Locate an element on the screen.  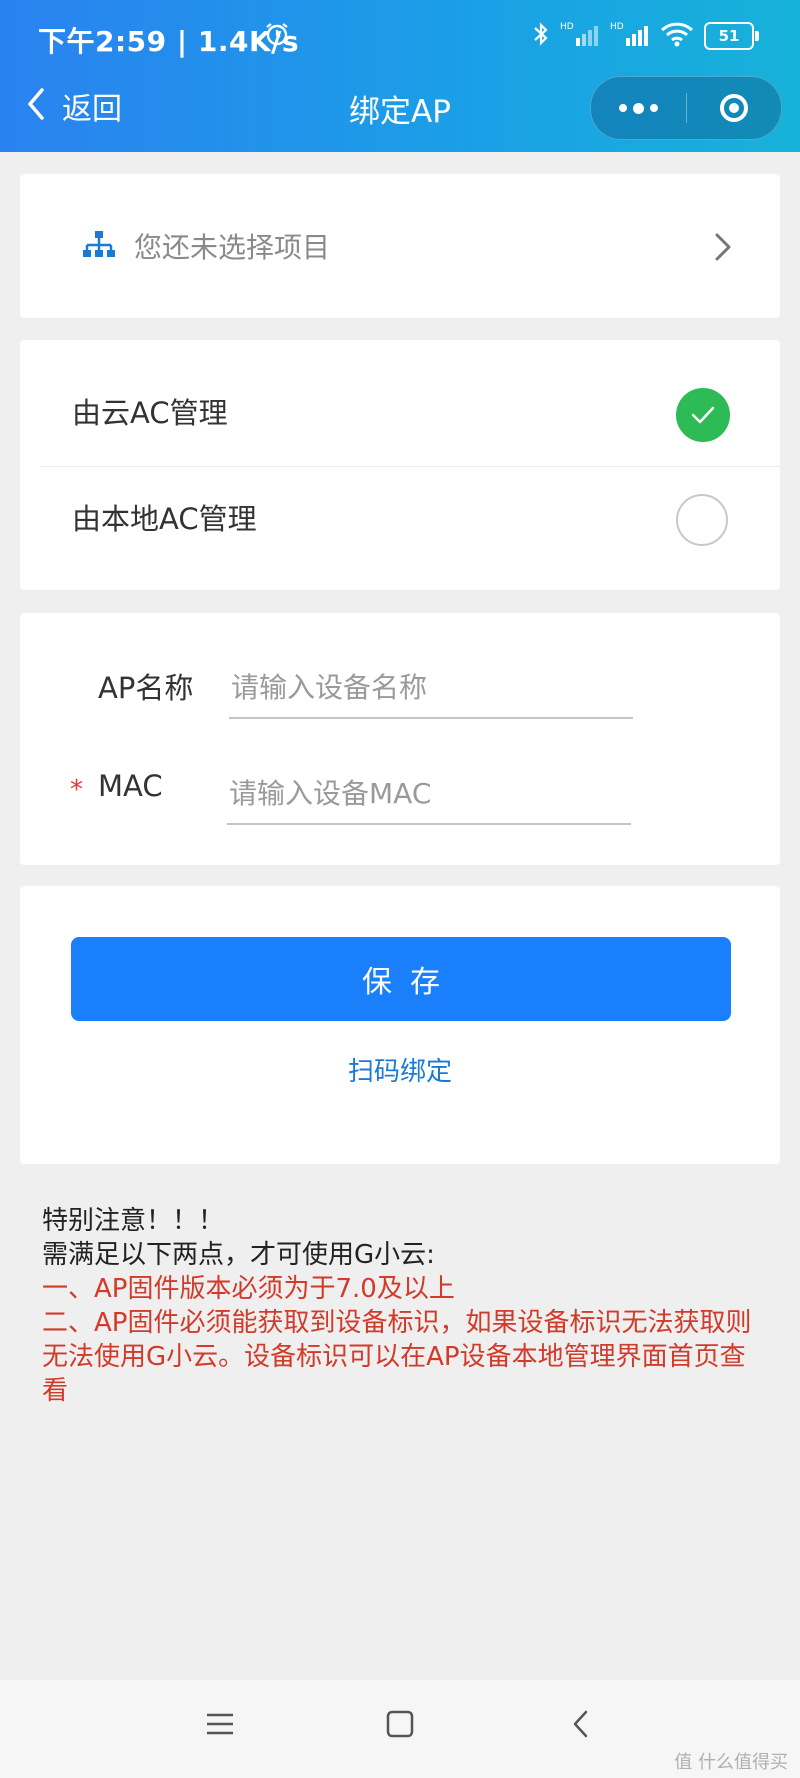
unchecked-icon is located at coordinates (702, 520).